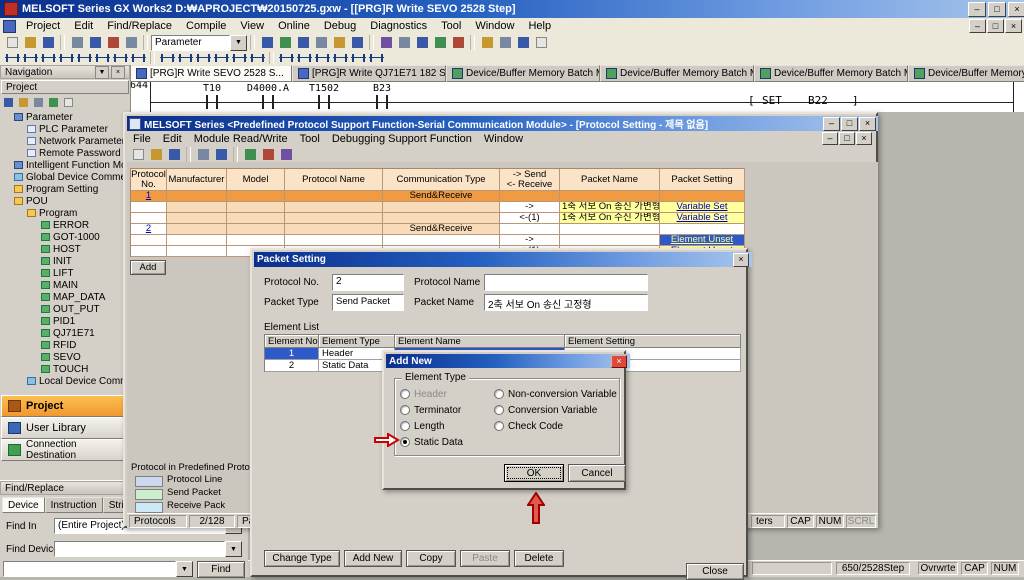 The image size is (1024, 580). What do you see at coordinates (334, 180) in the screenshot?
I see `column-header: Protocol Name` at bounding box center [334, 180].